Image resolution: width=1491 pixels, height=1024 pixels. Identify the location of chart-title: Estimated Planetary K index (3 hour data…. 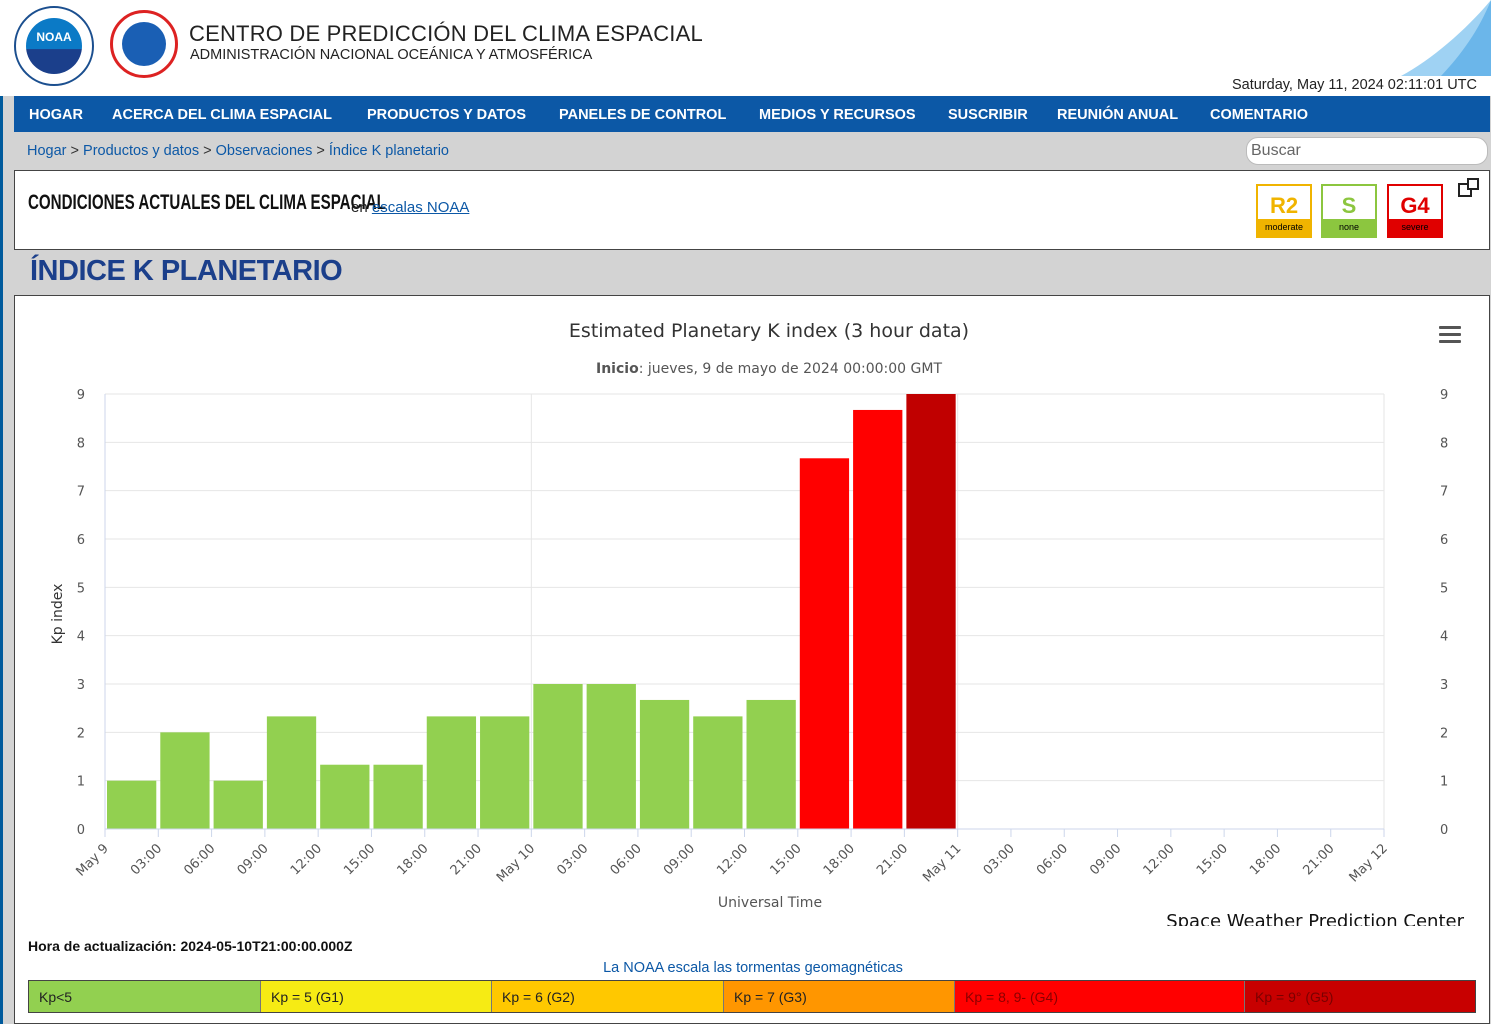
(769, 331).